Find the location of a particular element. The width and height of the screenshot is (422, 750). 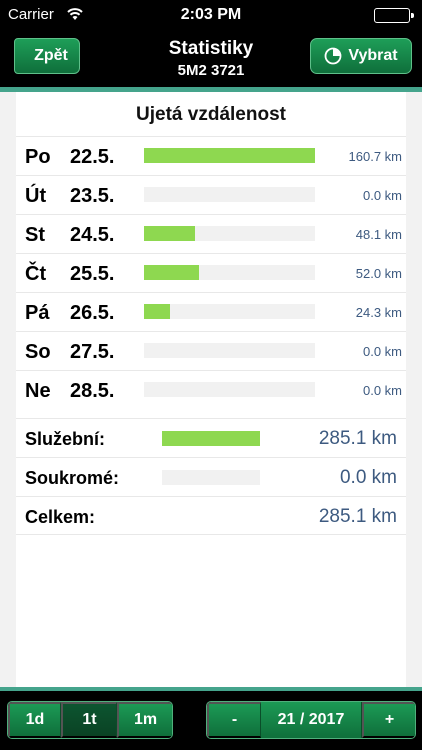

pie-chart-icon is located at coordinates (333, 56).